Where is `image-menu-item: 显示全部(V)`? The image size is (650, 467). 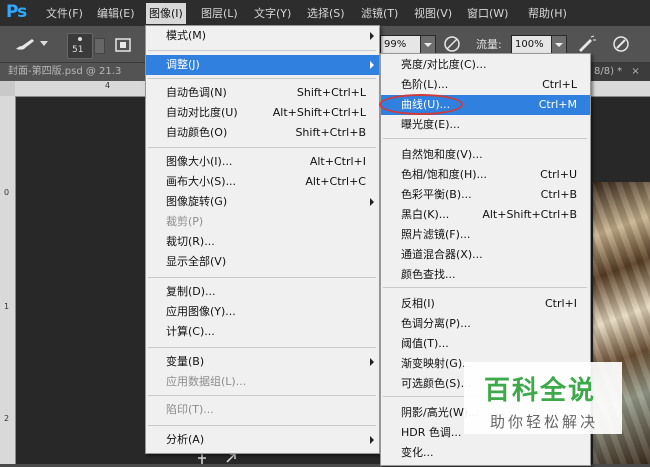 image-menu-item: 显示全部(V) is located at coordinates (262, 262).